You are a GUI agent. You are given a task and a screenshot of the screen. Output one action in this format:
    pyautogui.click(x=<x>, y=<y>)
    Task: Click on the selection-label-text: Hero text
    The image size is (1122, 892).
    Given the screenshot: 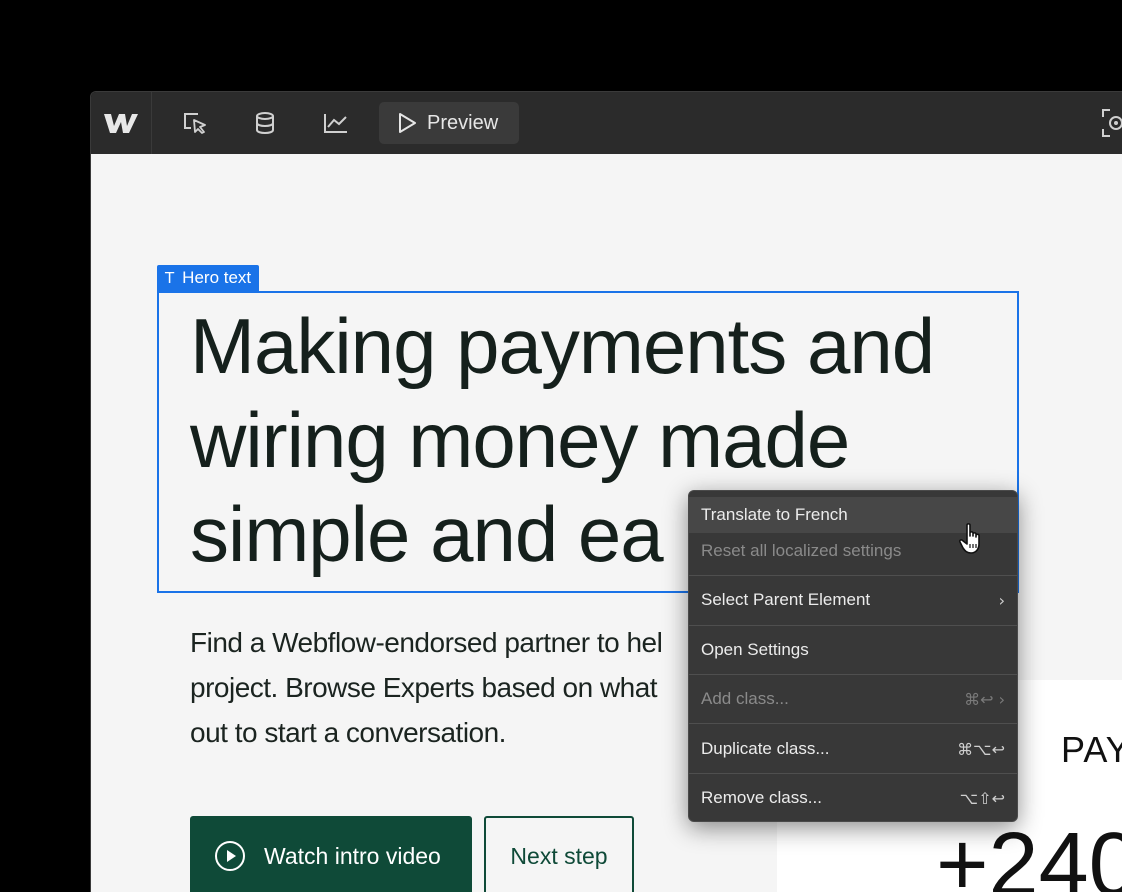 What is the action you would take?
    pyautogui.click(x=217, y=277)
    